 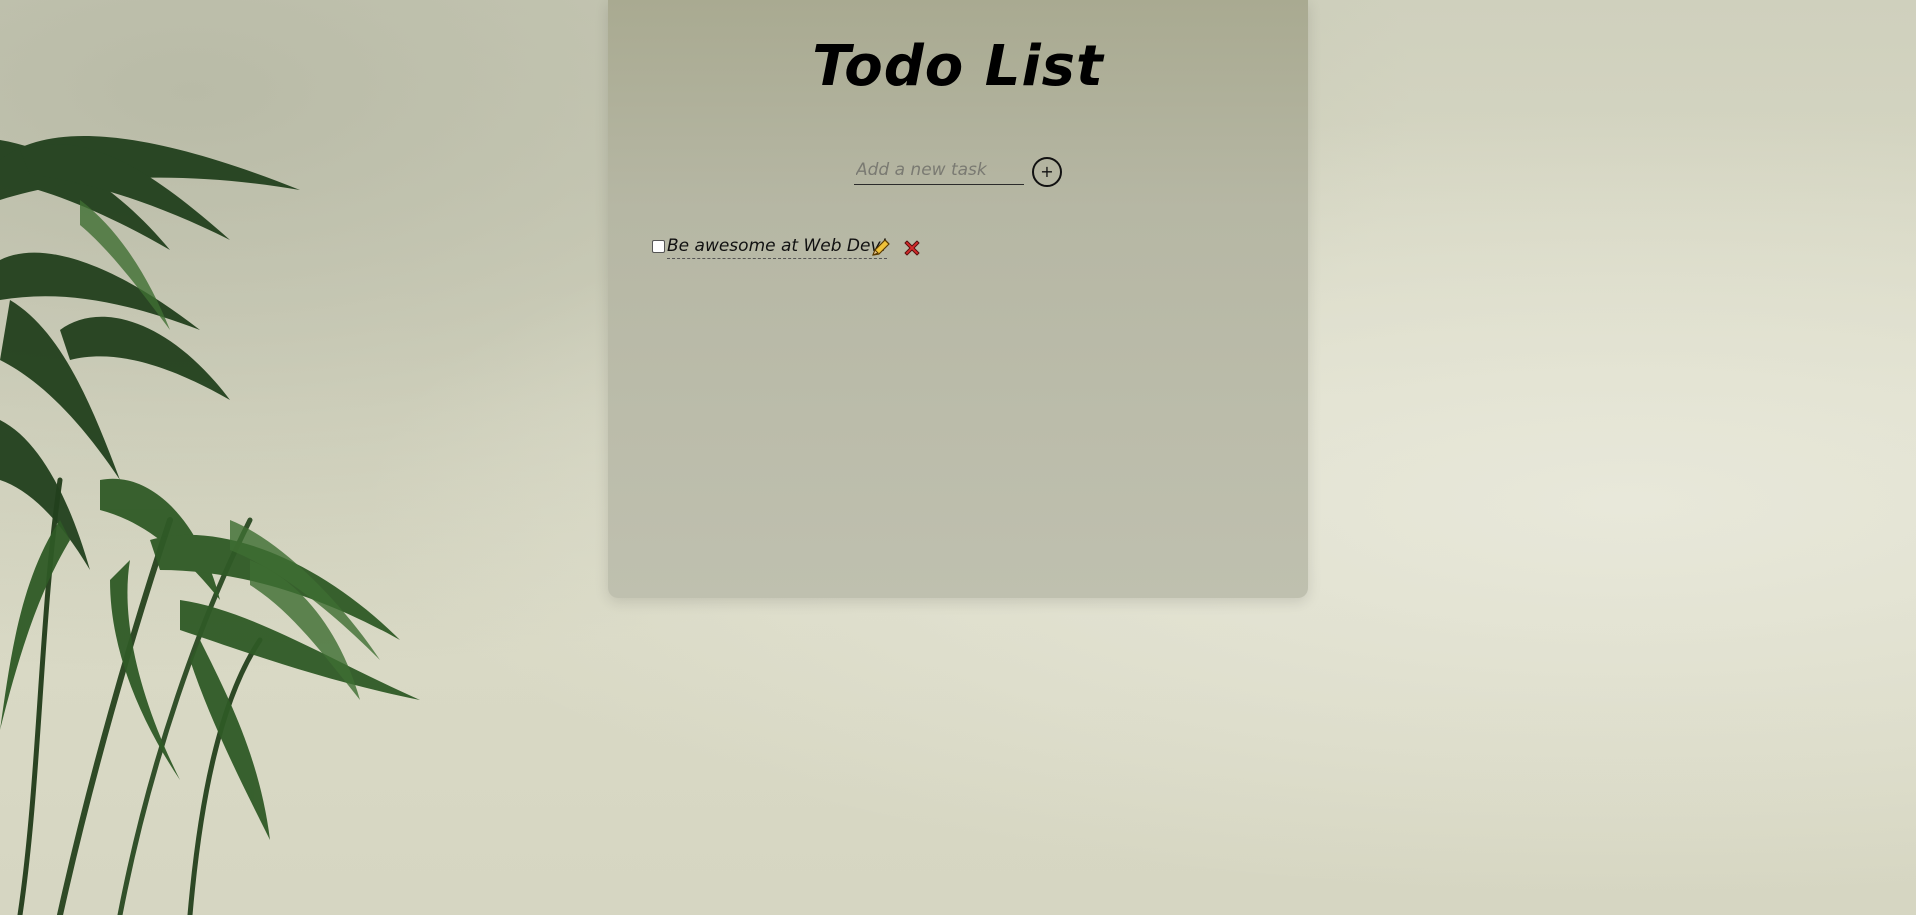 I want to click on new-task-input, so click(x=939, y=170).